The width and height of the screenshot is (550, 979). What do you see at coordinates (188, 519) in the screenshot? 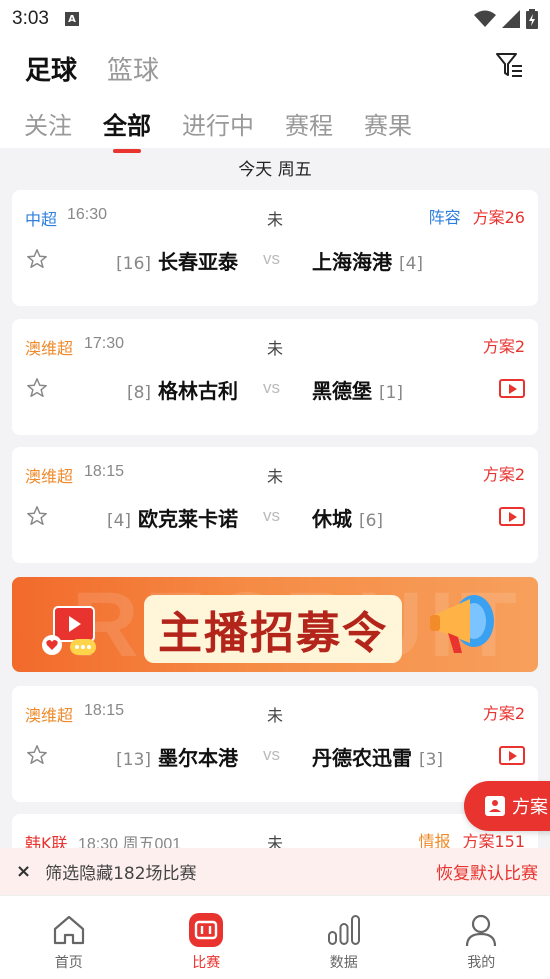
I see `home-team-name: 欧克莱卡诺` at bounding box center [188, 519].